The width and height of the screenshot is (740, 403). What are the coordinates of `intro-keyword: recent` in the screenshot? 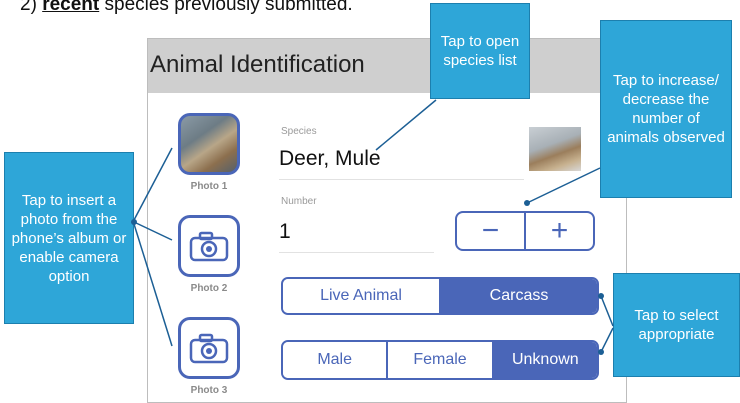 It's located at (71, 7).